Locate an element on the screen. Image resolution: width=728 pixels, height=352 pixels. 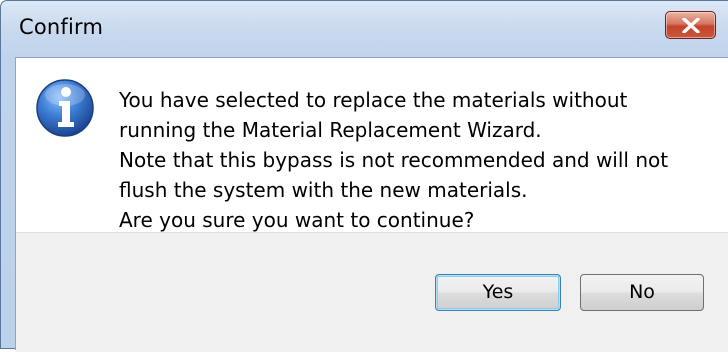
close-icon is located at coordinates (691, 25).